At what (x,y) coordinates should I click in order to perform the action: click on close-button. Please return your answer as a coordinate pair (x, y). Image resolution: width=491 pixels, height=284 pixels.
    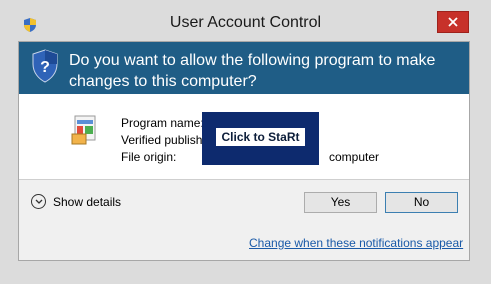
    Looking at the image, I should click on (453, 22).